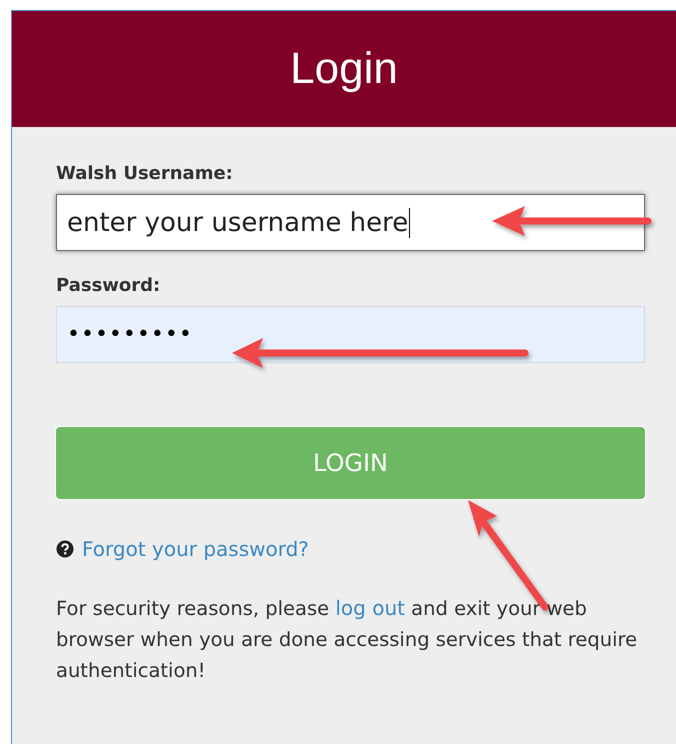  What do you see at coordinates (344, 69) in the screenshot?
I see `login-title: Login` at bounding box center [344, 69].